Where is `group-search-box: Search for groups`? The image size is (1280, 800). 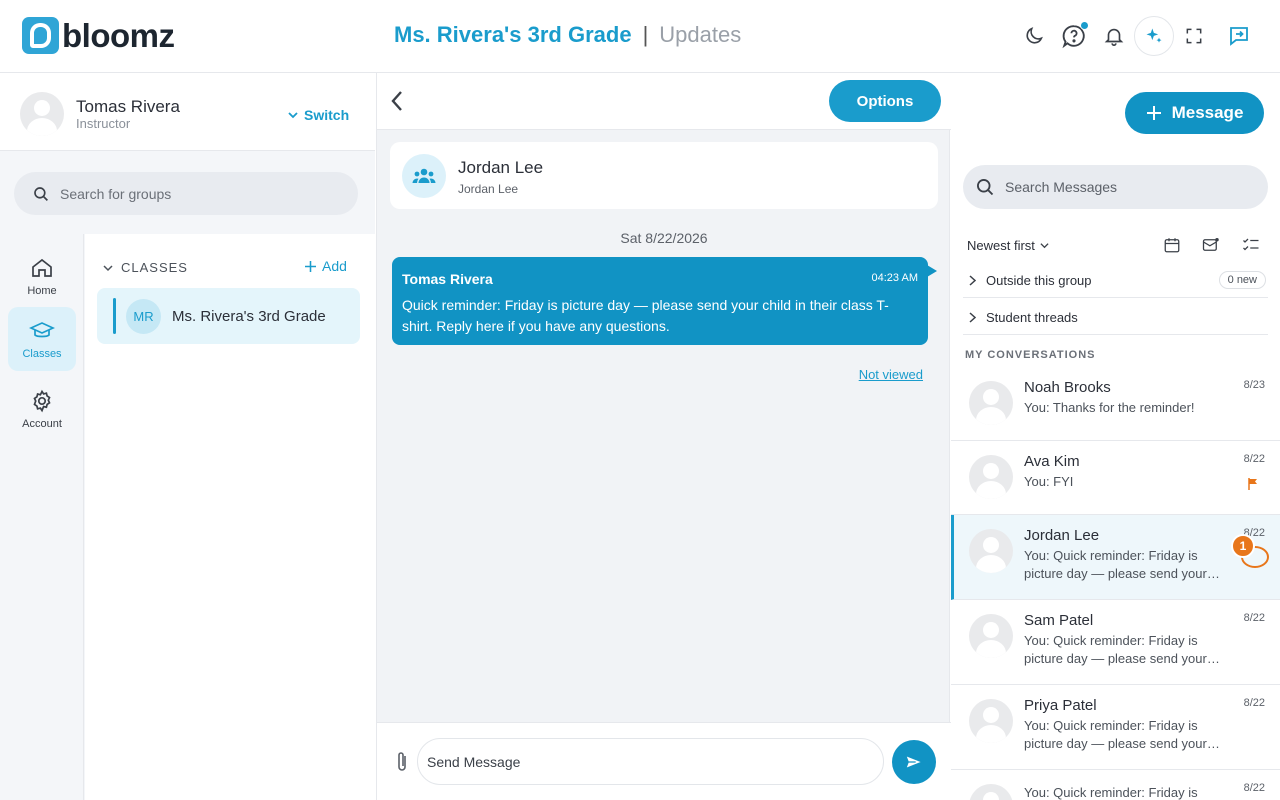
group-search-box: Search for groups is located at coordinates (186, 193).